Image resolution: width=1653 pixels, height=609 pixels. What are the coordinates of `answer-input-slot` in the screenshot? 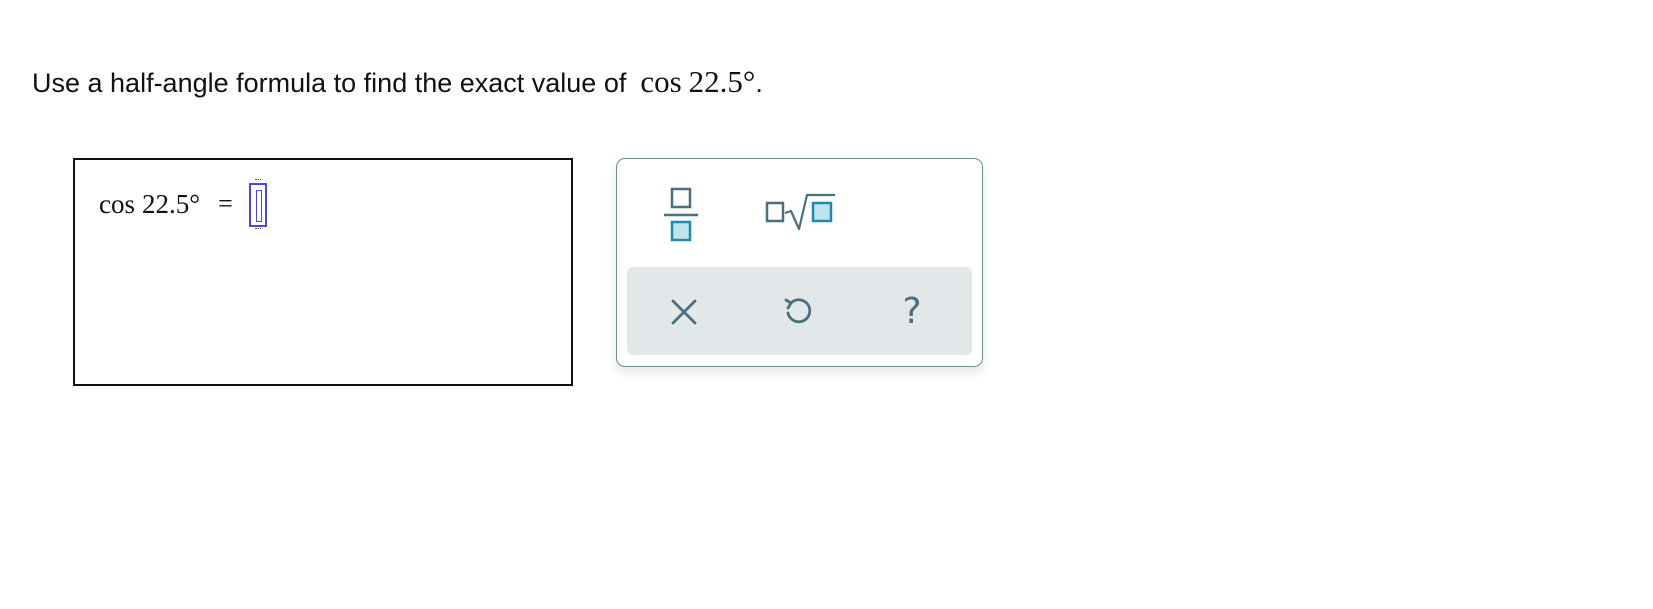 It's located at (257, 204).